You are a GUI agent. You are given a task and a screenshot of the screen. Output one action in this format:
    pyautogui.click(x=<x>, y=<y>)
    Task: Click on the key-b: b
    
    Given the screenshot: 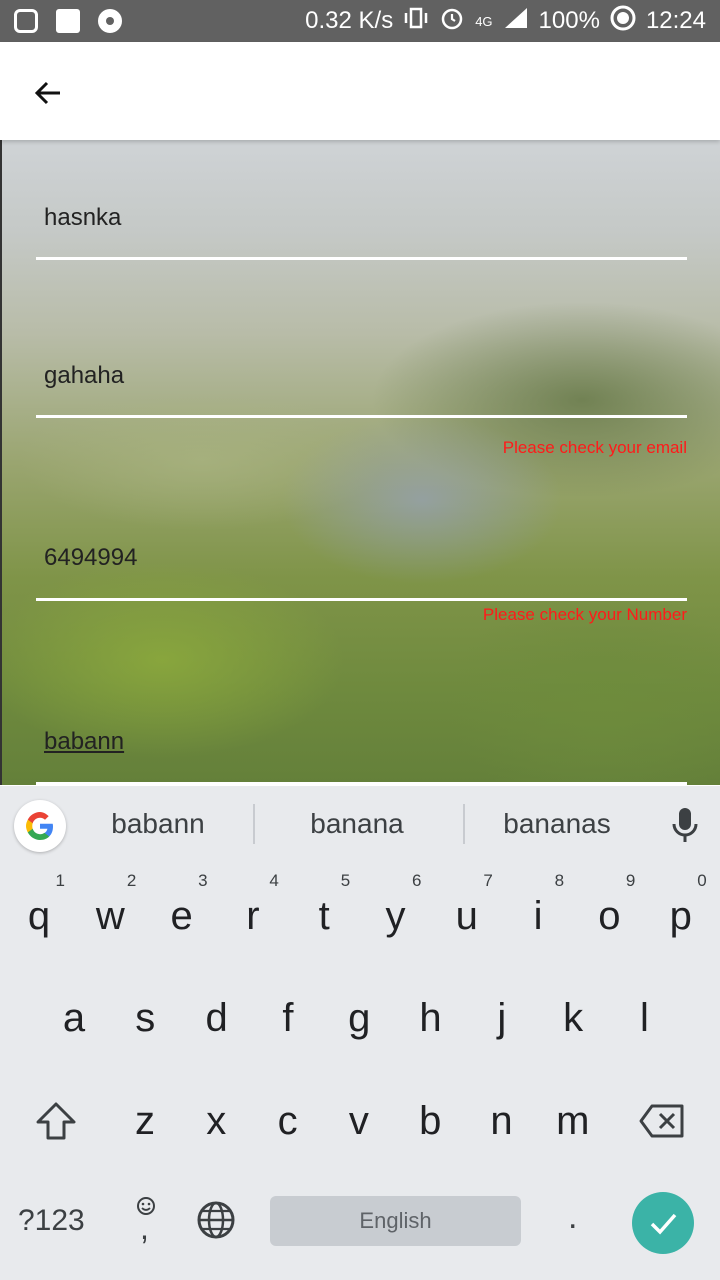 What is the action you would take?
    pyautogui.click(x=430, y=1121)
    